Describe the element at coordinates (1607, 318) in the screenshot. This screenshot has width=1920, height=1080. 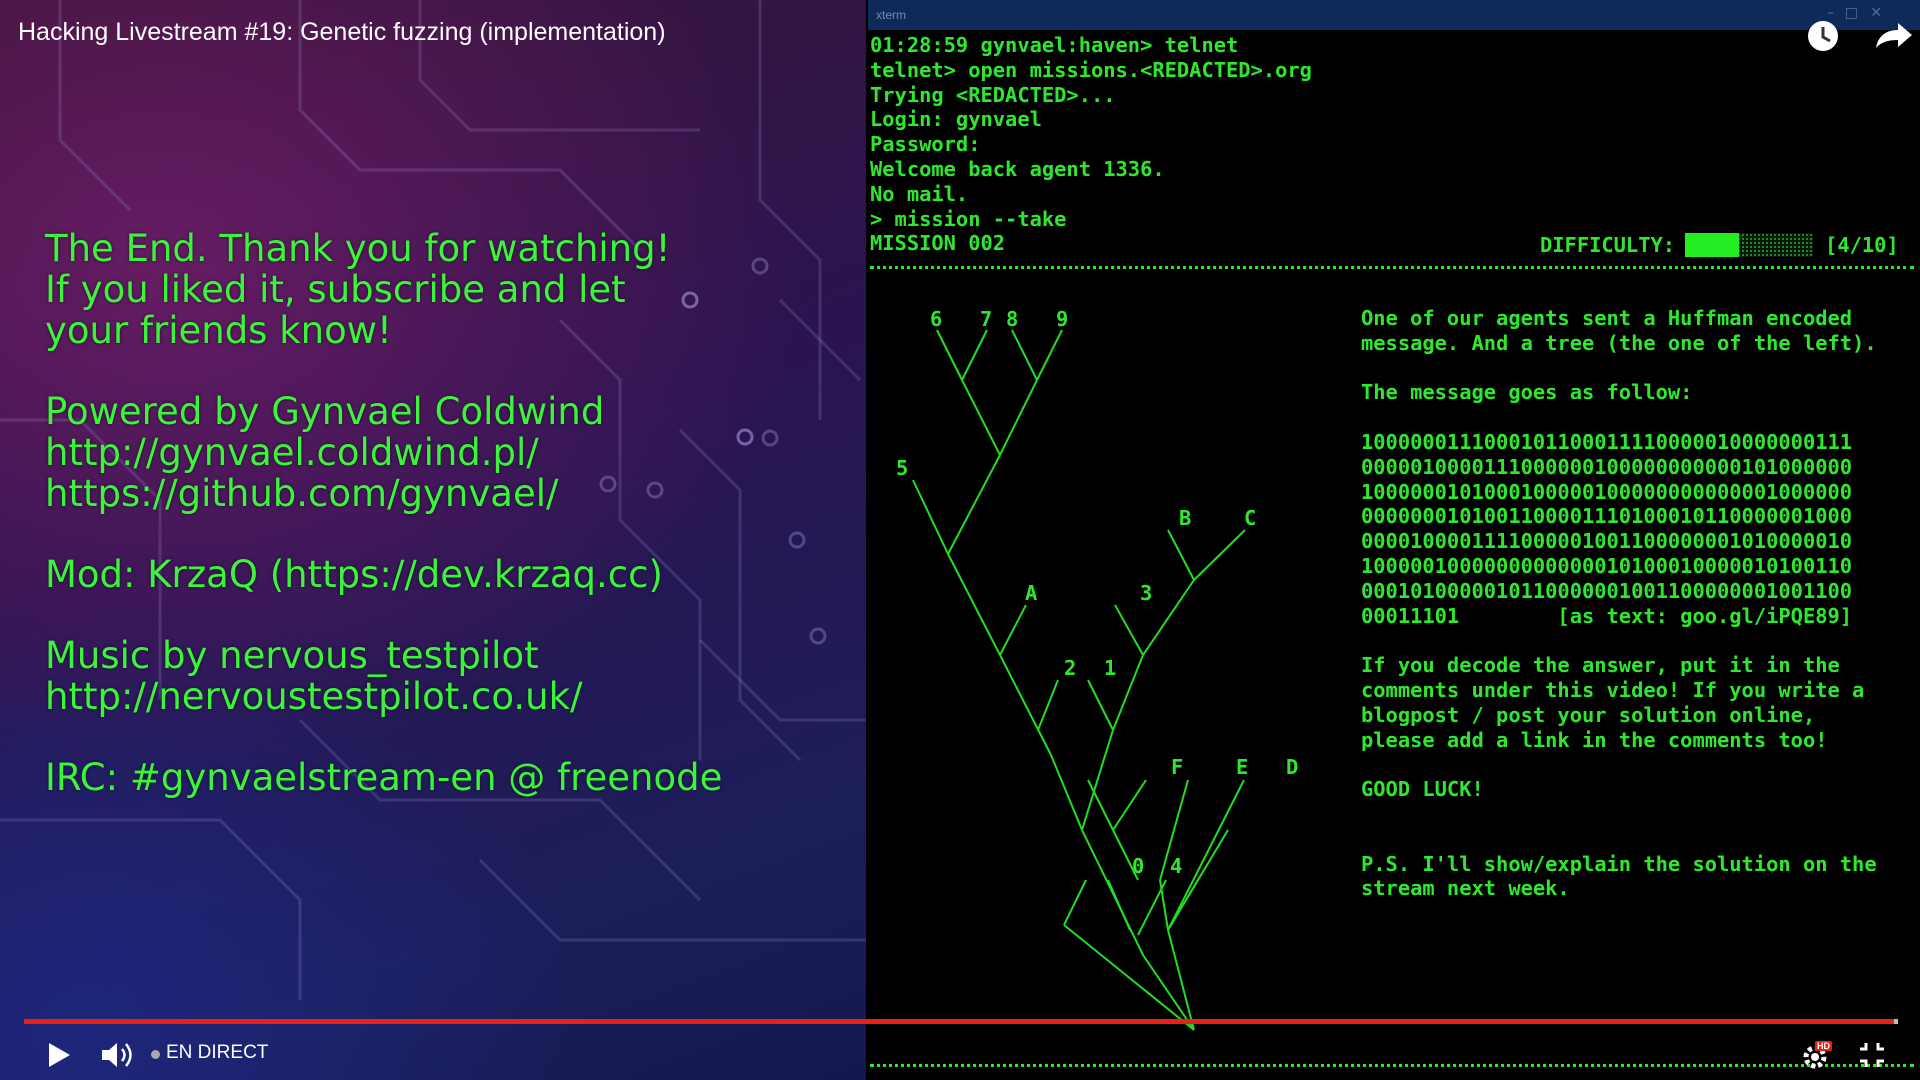
I see `message-line: One of our agents sent a Huffman encoded` at that location.